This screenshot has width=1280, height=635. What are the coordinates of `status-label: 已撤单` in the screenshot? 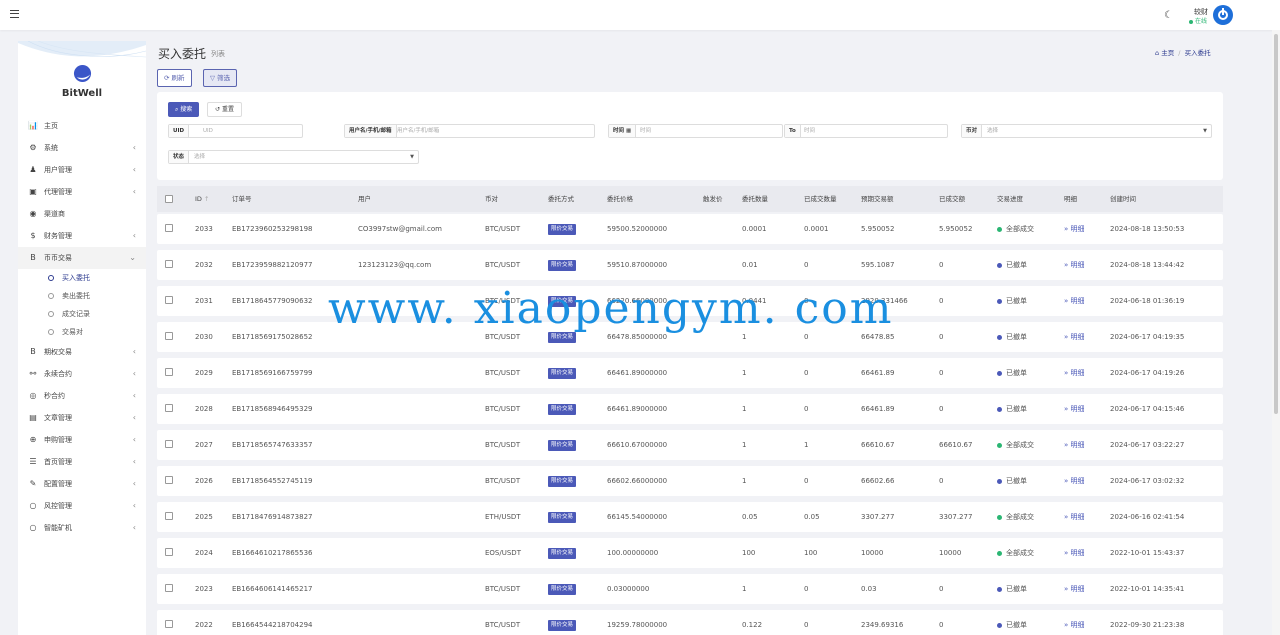 It's located at (1016, 265).